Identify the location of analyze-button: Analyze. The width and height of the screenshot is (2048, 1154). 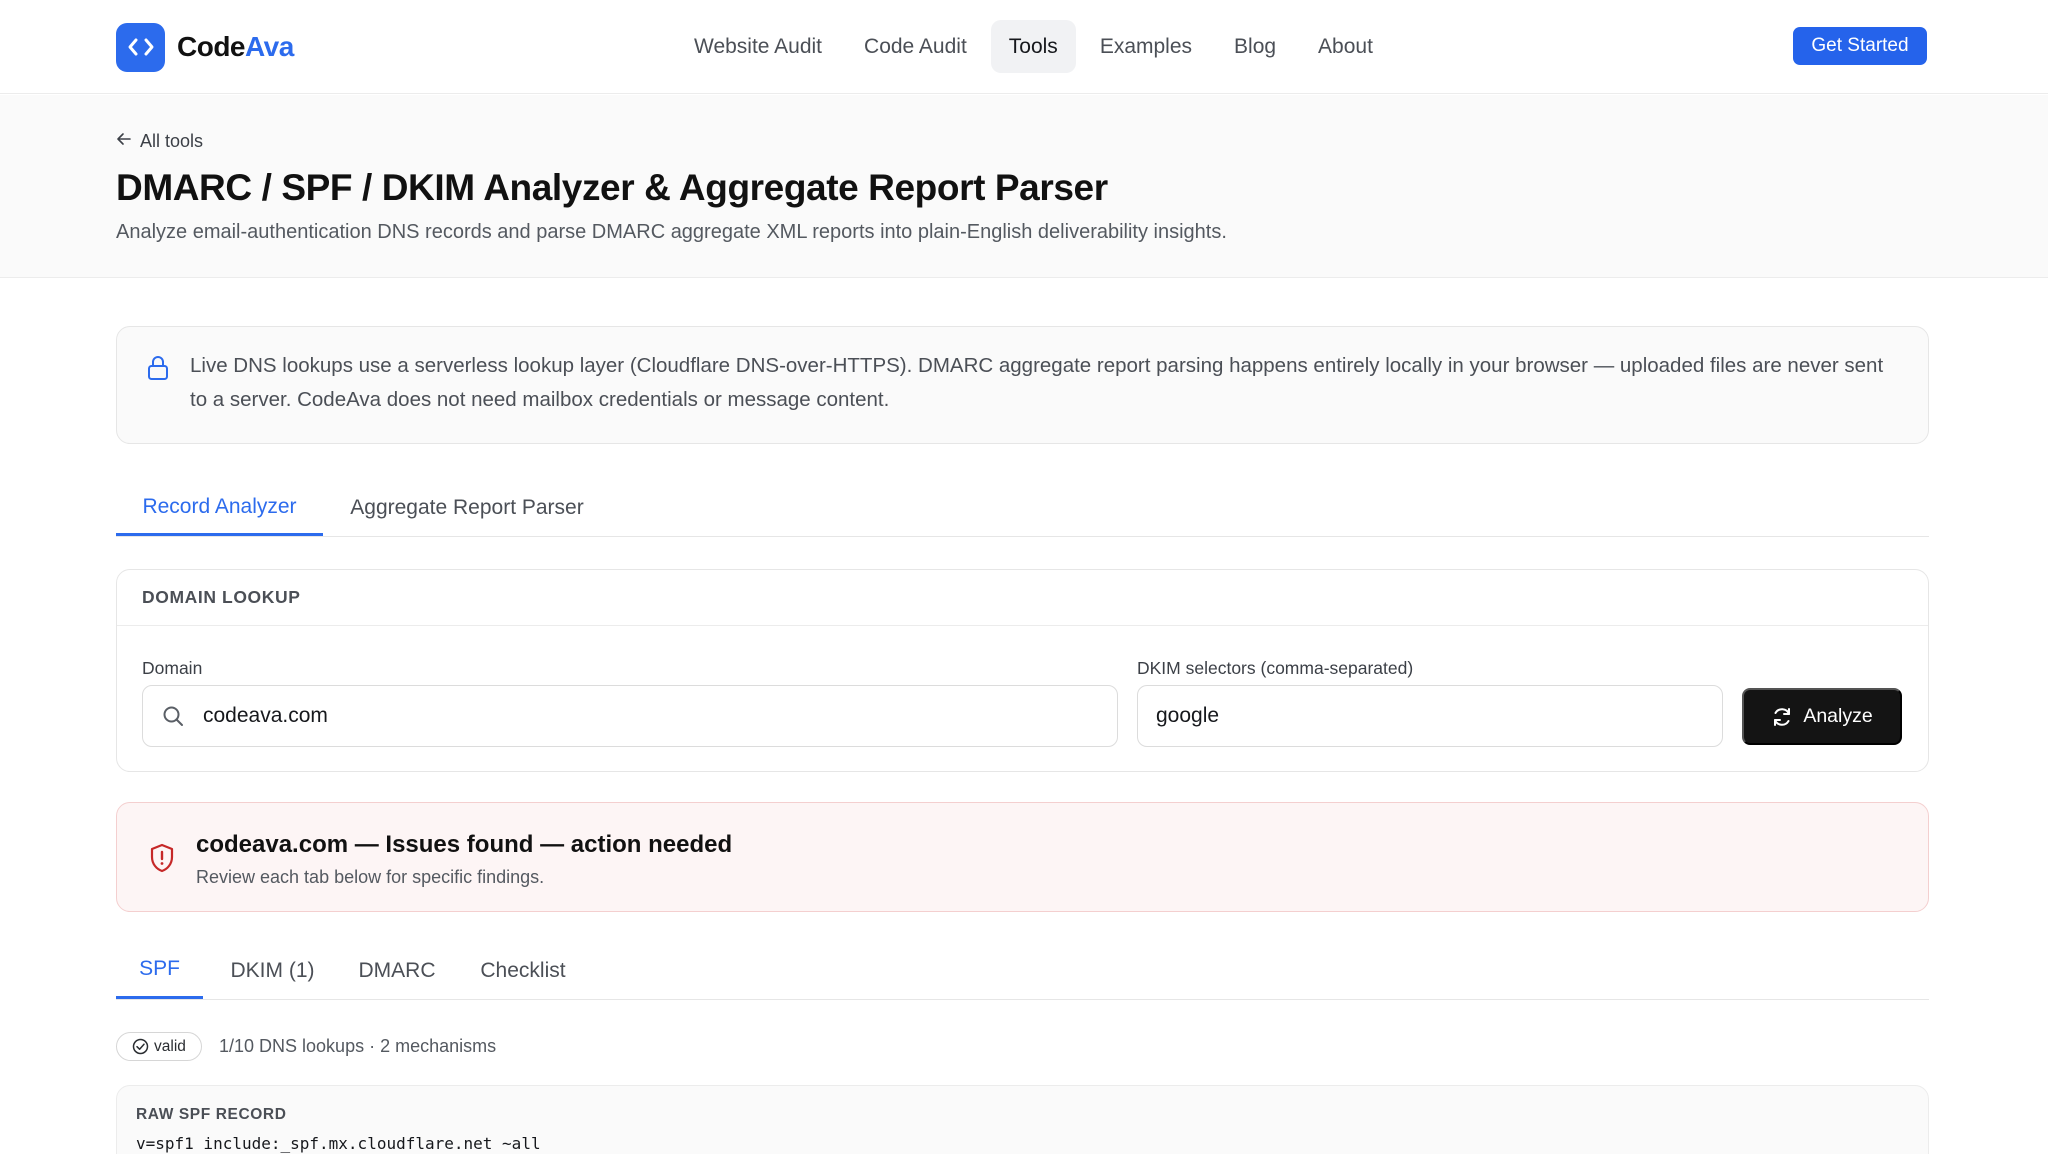
(1822, 716).